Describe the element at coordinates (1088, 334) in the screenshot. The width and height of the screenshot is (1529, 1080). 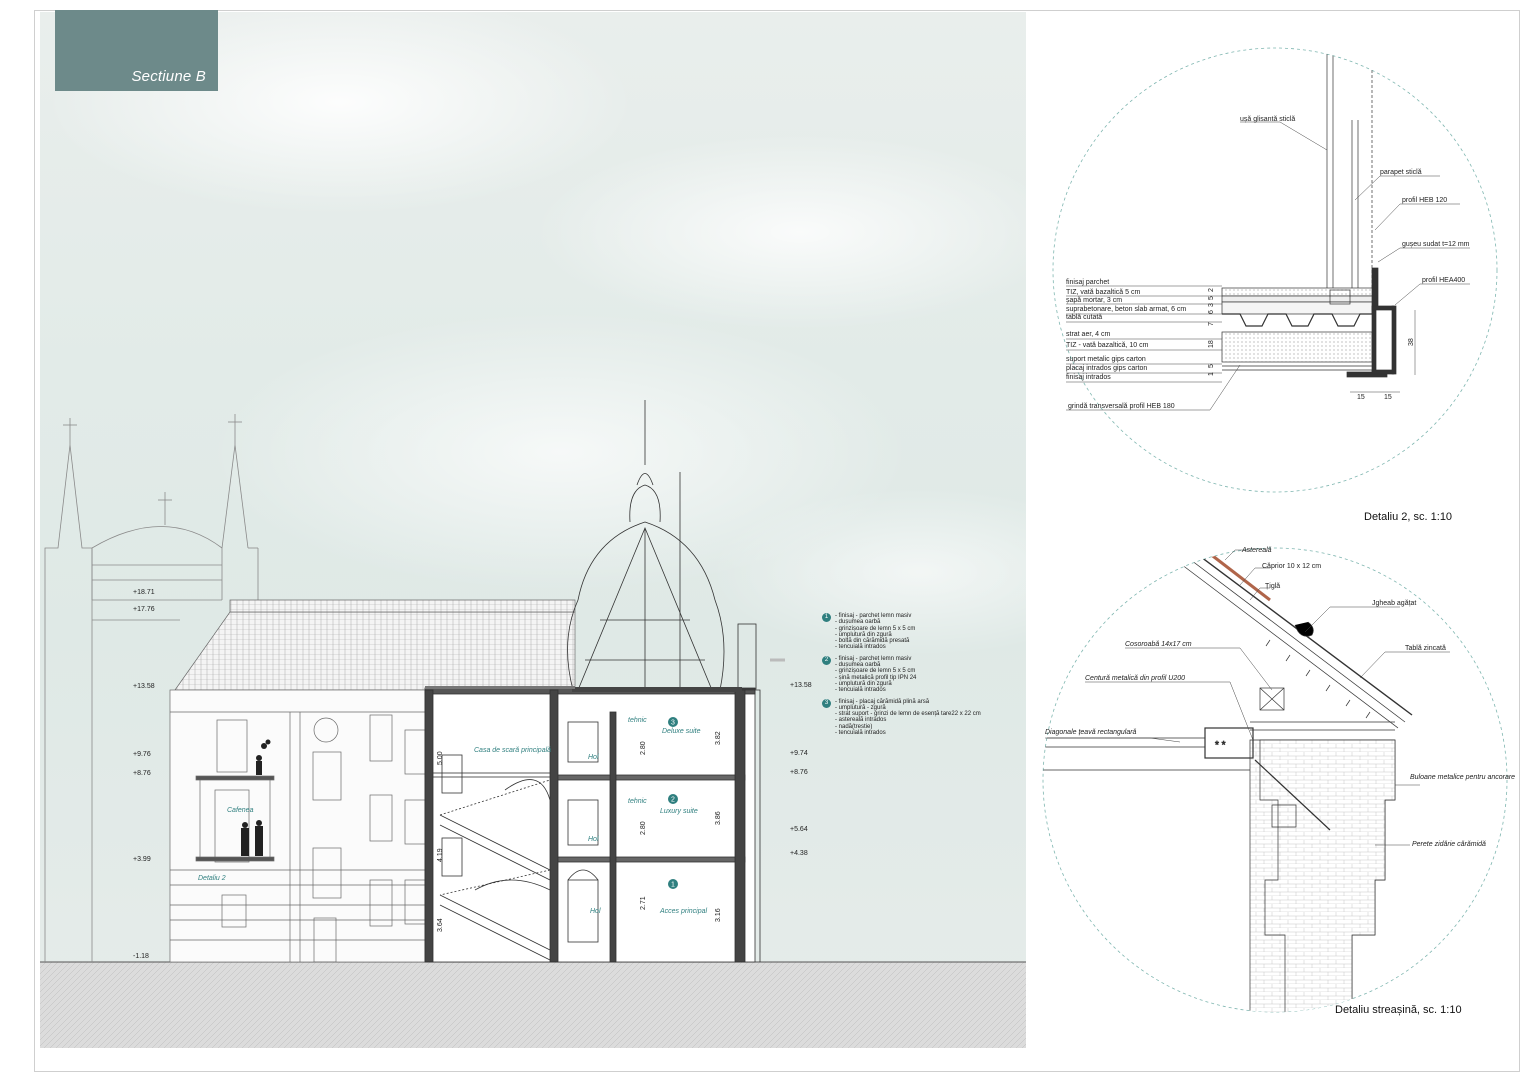
I see `layer: strat aer, 4 cm` at that location.